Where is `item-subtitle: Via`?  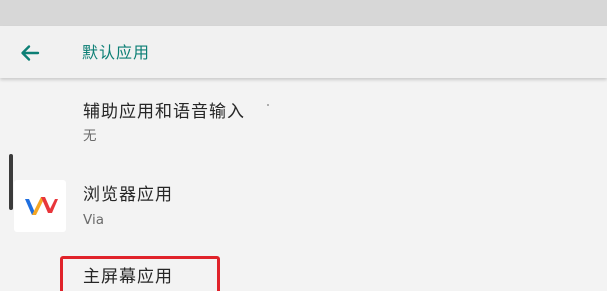
item-subtitle: Via is located at coordinates (93, 220).